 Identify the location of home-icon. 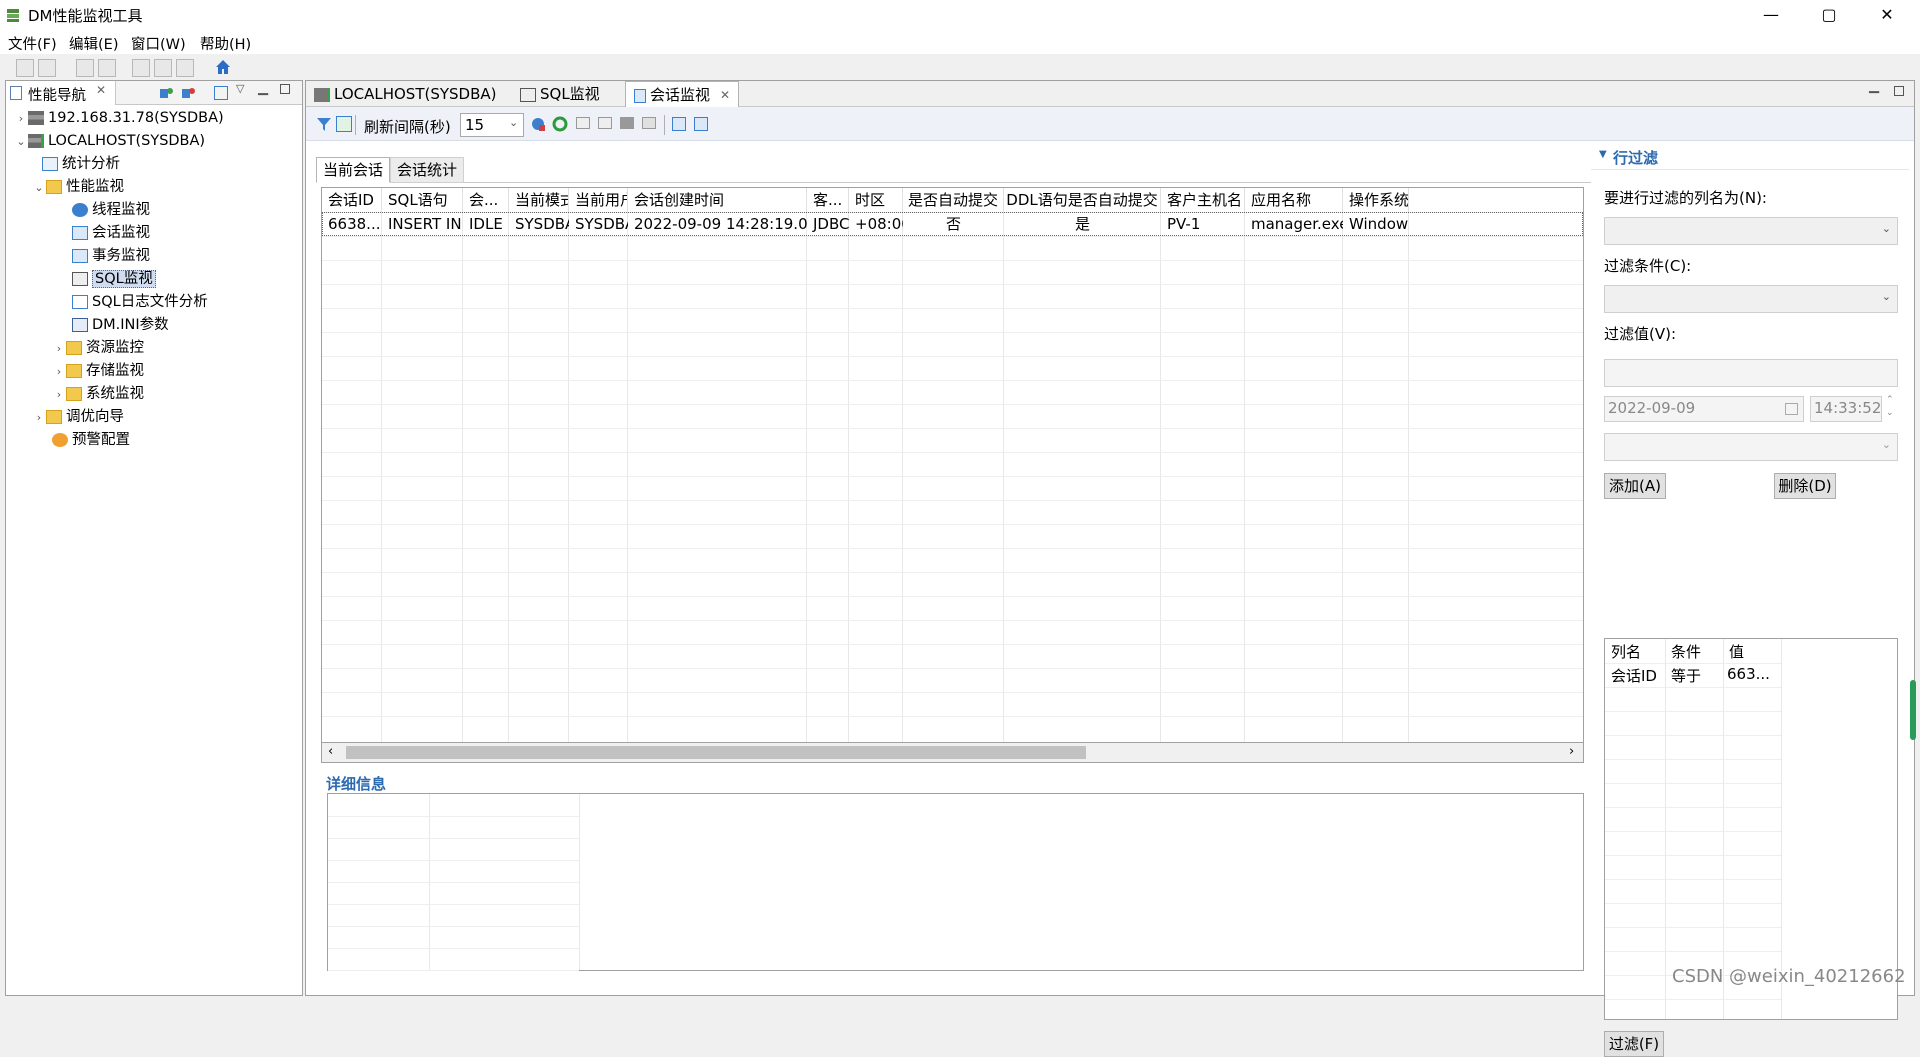
(223, 67).